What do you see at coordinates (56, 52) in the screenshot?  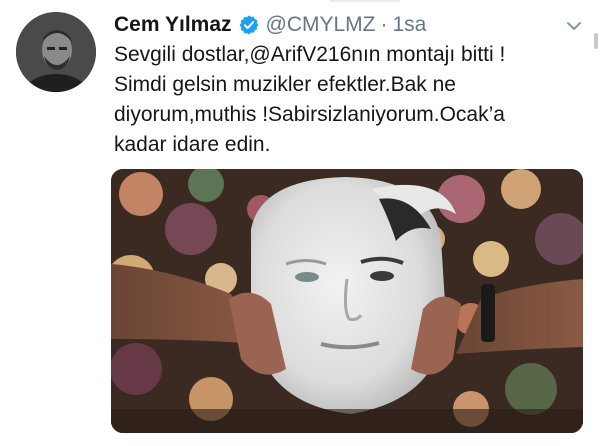 I see `avatar` at bounding box center [56, 52].